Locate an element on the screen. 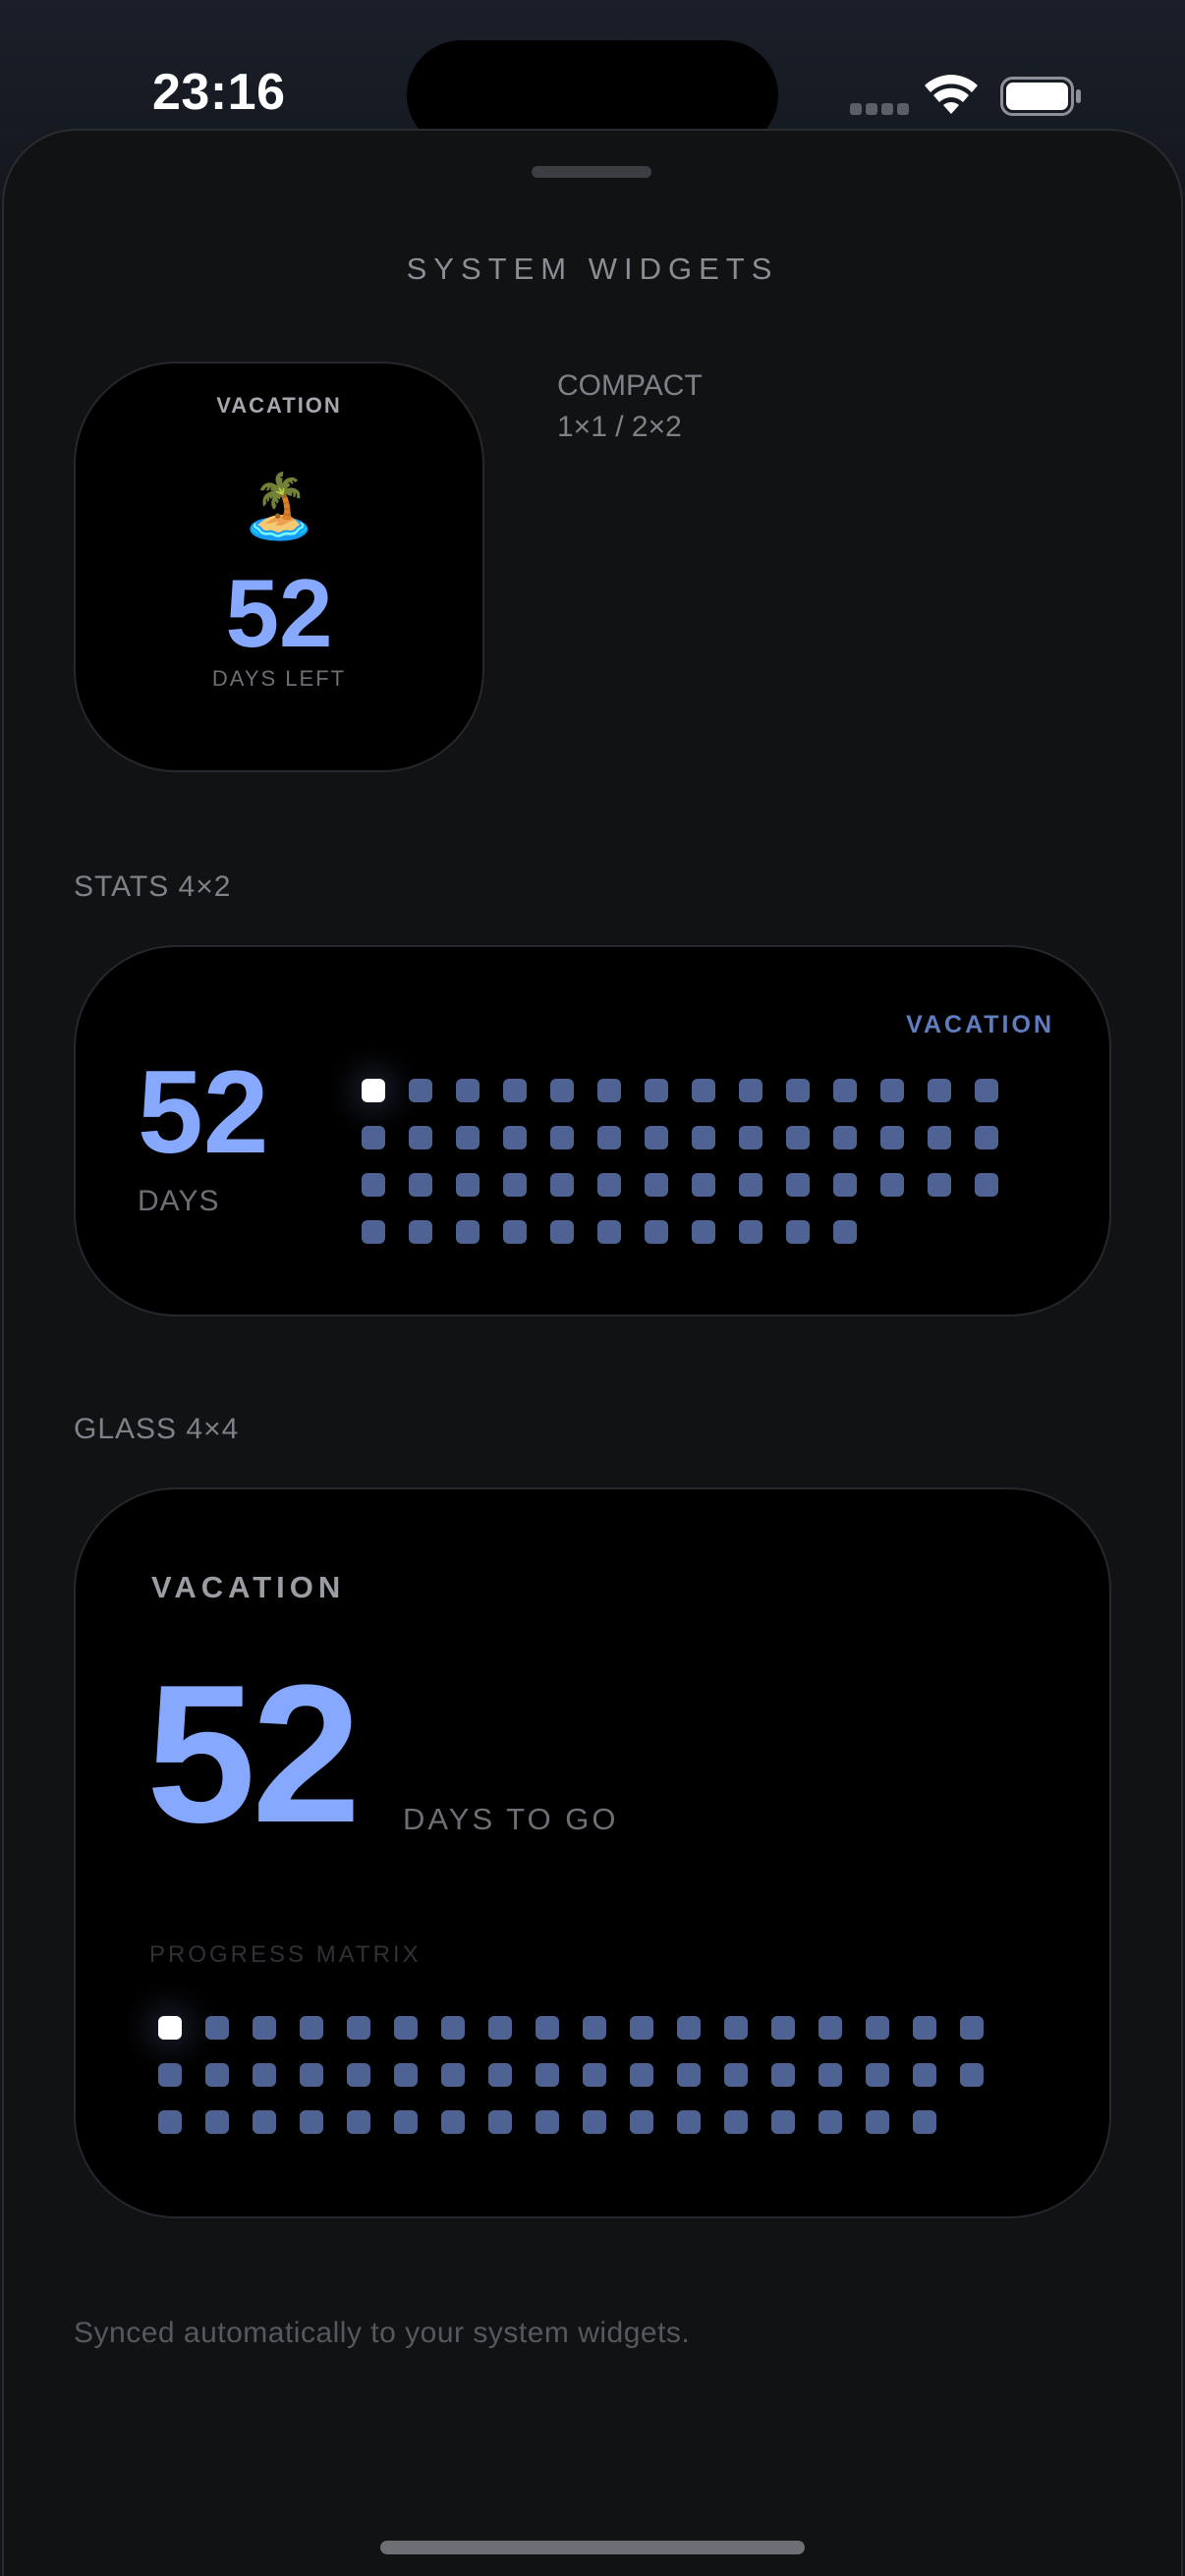 The image size is (1185, 2576). glass-widget-subtitle: DAYS TO GO is located at coordinates (511, 1819).